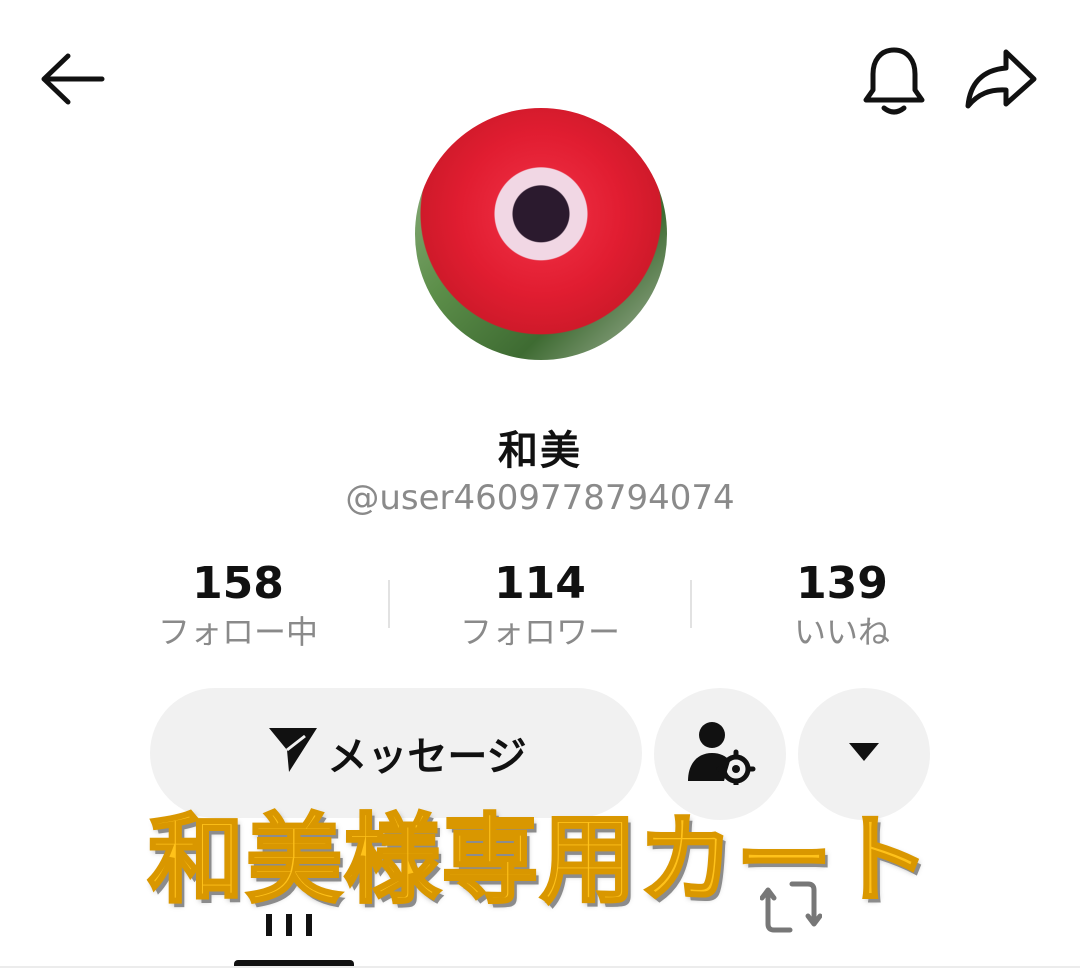  Describe the element at coordinates (841, 632) in the screenshot. I see `likes-label: いいね` at that location.